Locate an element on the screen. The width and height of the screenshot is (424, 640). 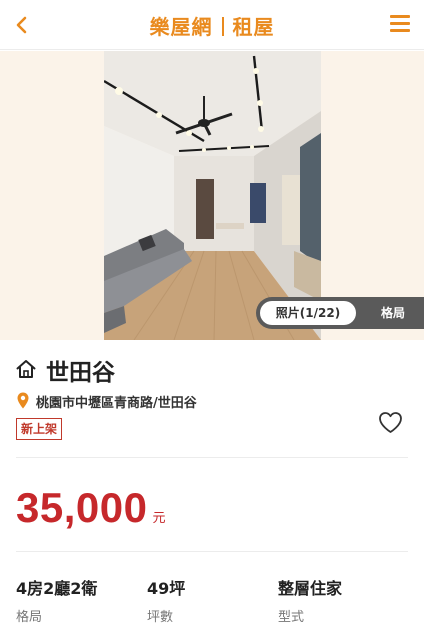
spec-value: 整層住家 is located at coordinates (310, 588).